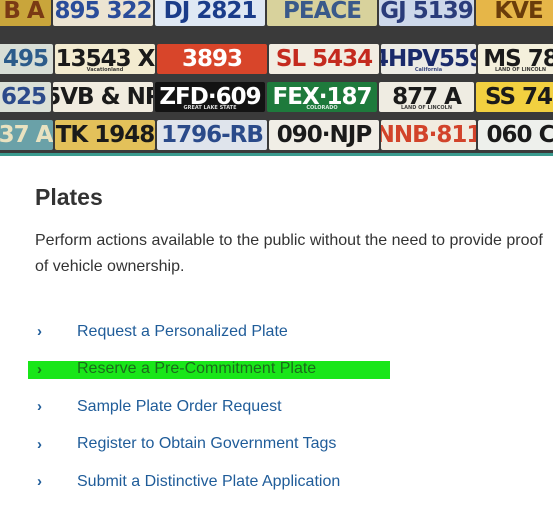 The image size is (553, 512). Describe the element at coordinates (426, 97) in the screenshot. I see `license-plate: 877 A LAND OF LINCOLN` at that location.